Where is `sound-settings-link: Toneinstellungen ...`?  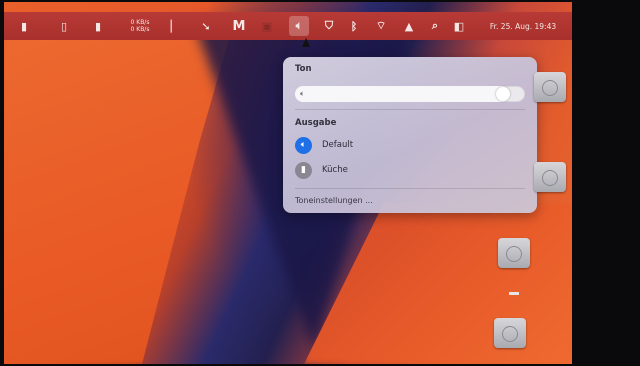 sound-settings-link: Toneinstellungen ... is located at coordinates (334, 200).